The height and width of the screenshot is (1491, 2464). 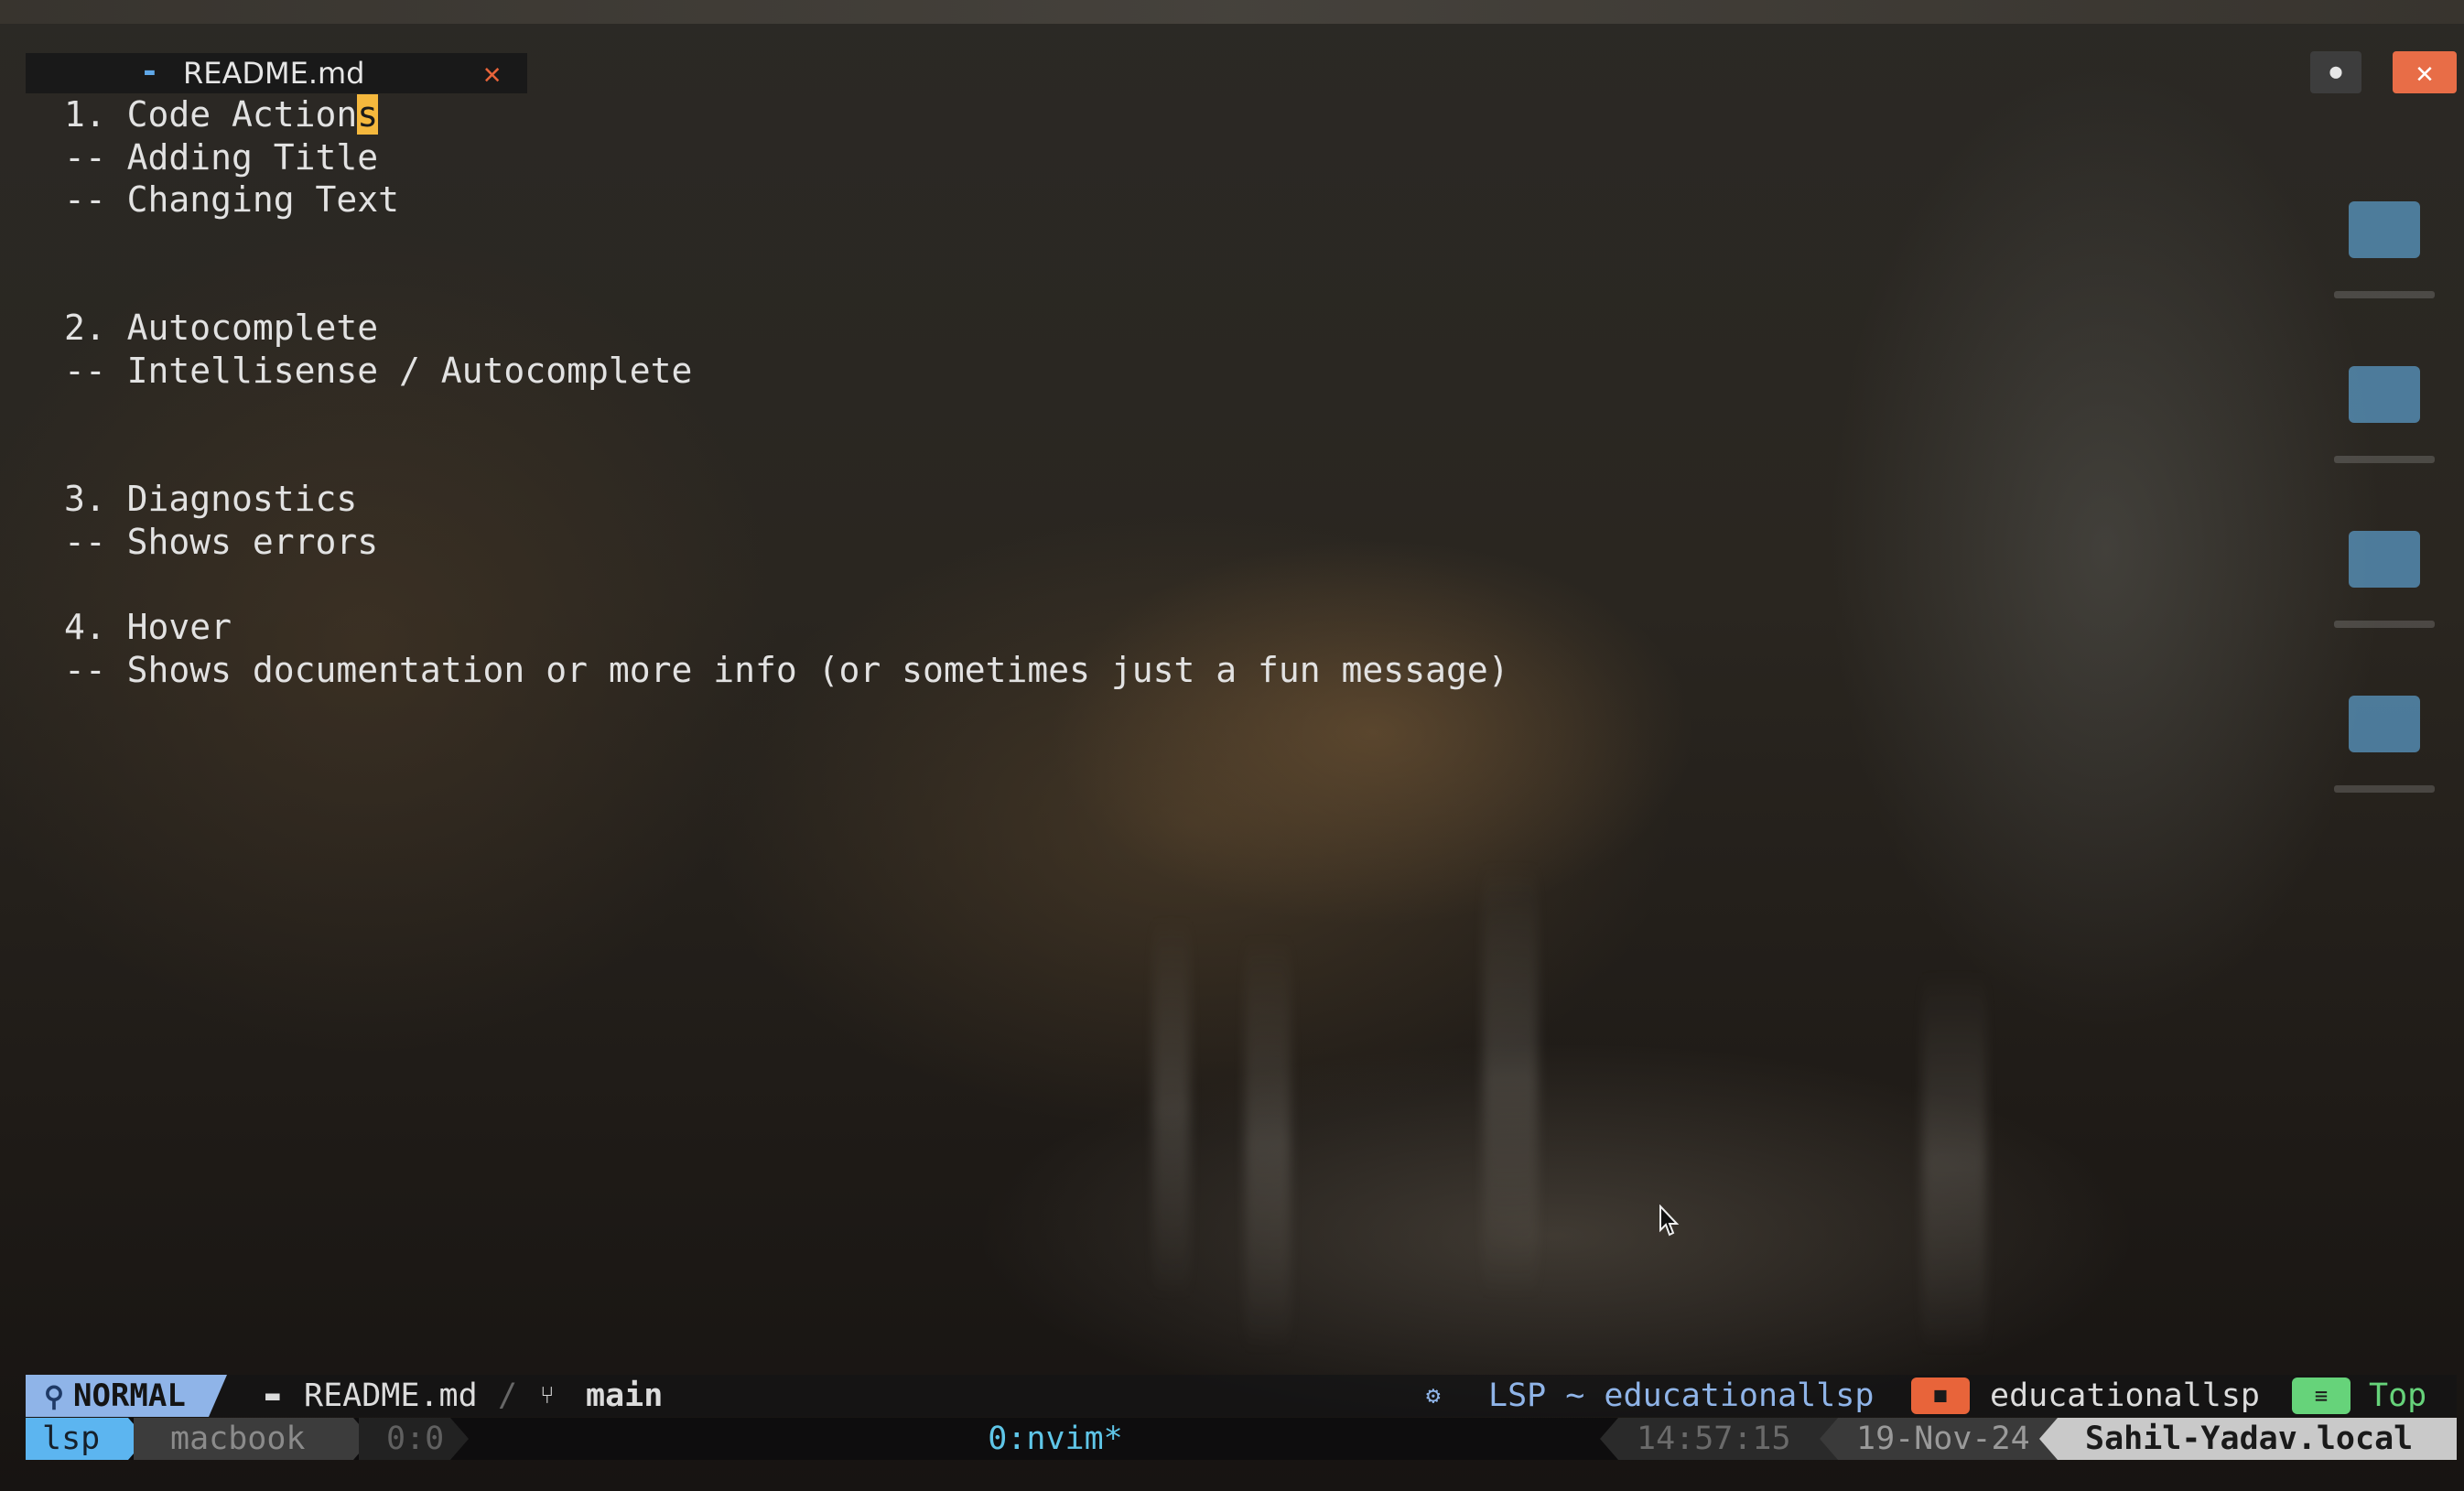 I want to click on window-close-button: ✕, so click(x=2425, y=72).